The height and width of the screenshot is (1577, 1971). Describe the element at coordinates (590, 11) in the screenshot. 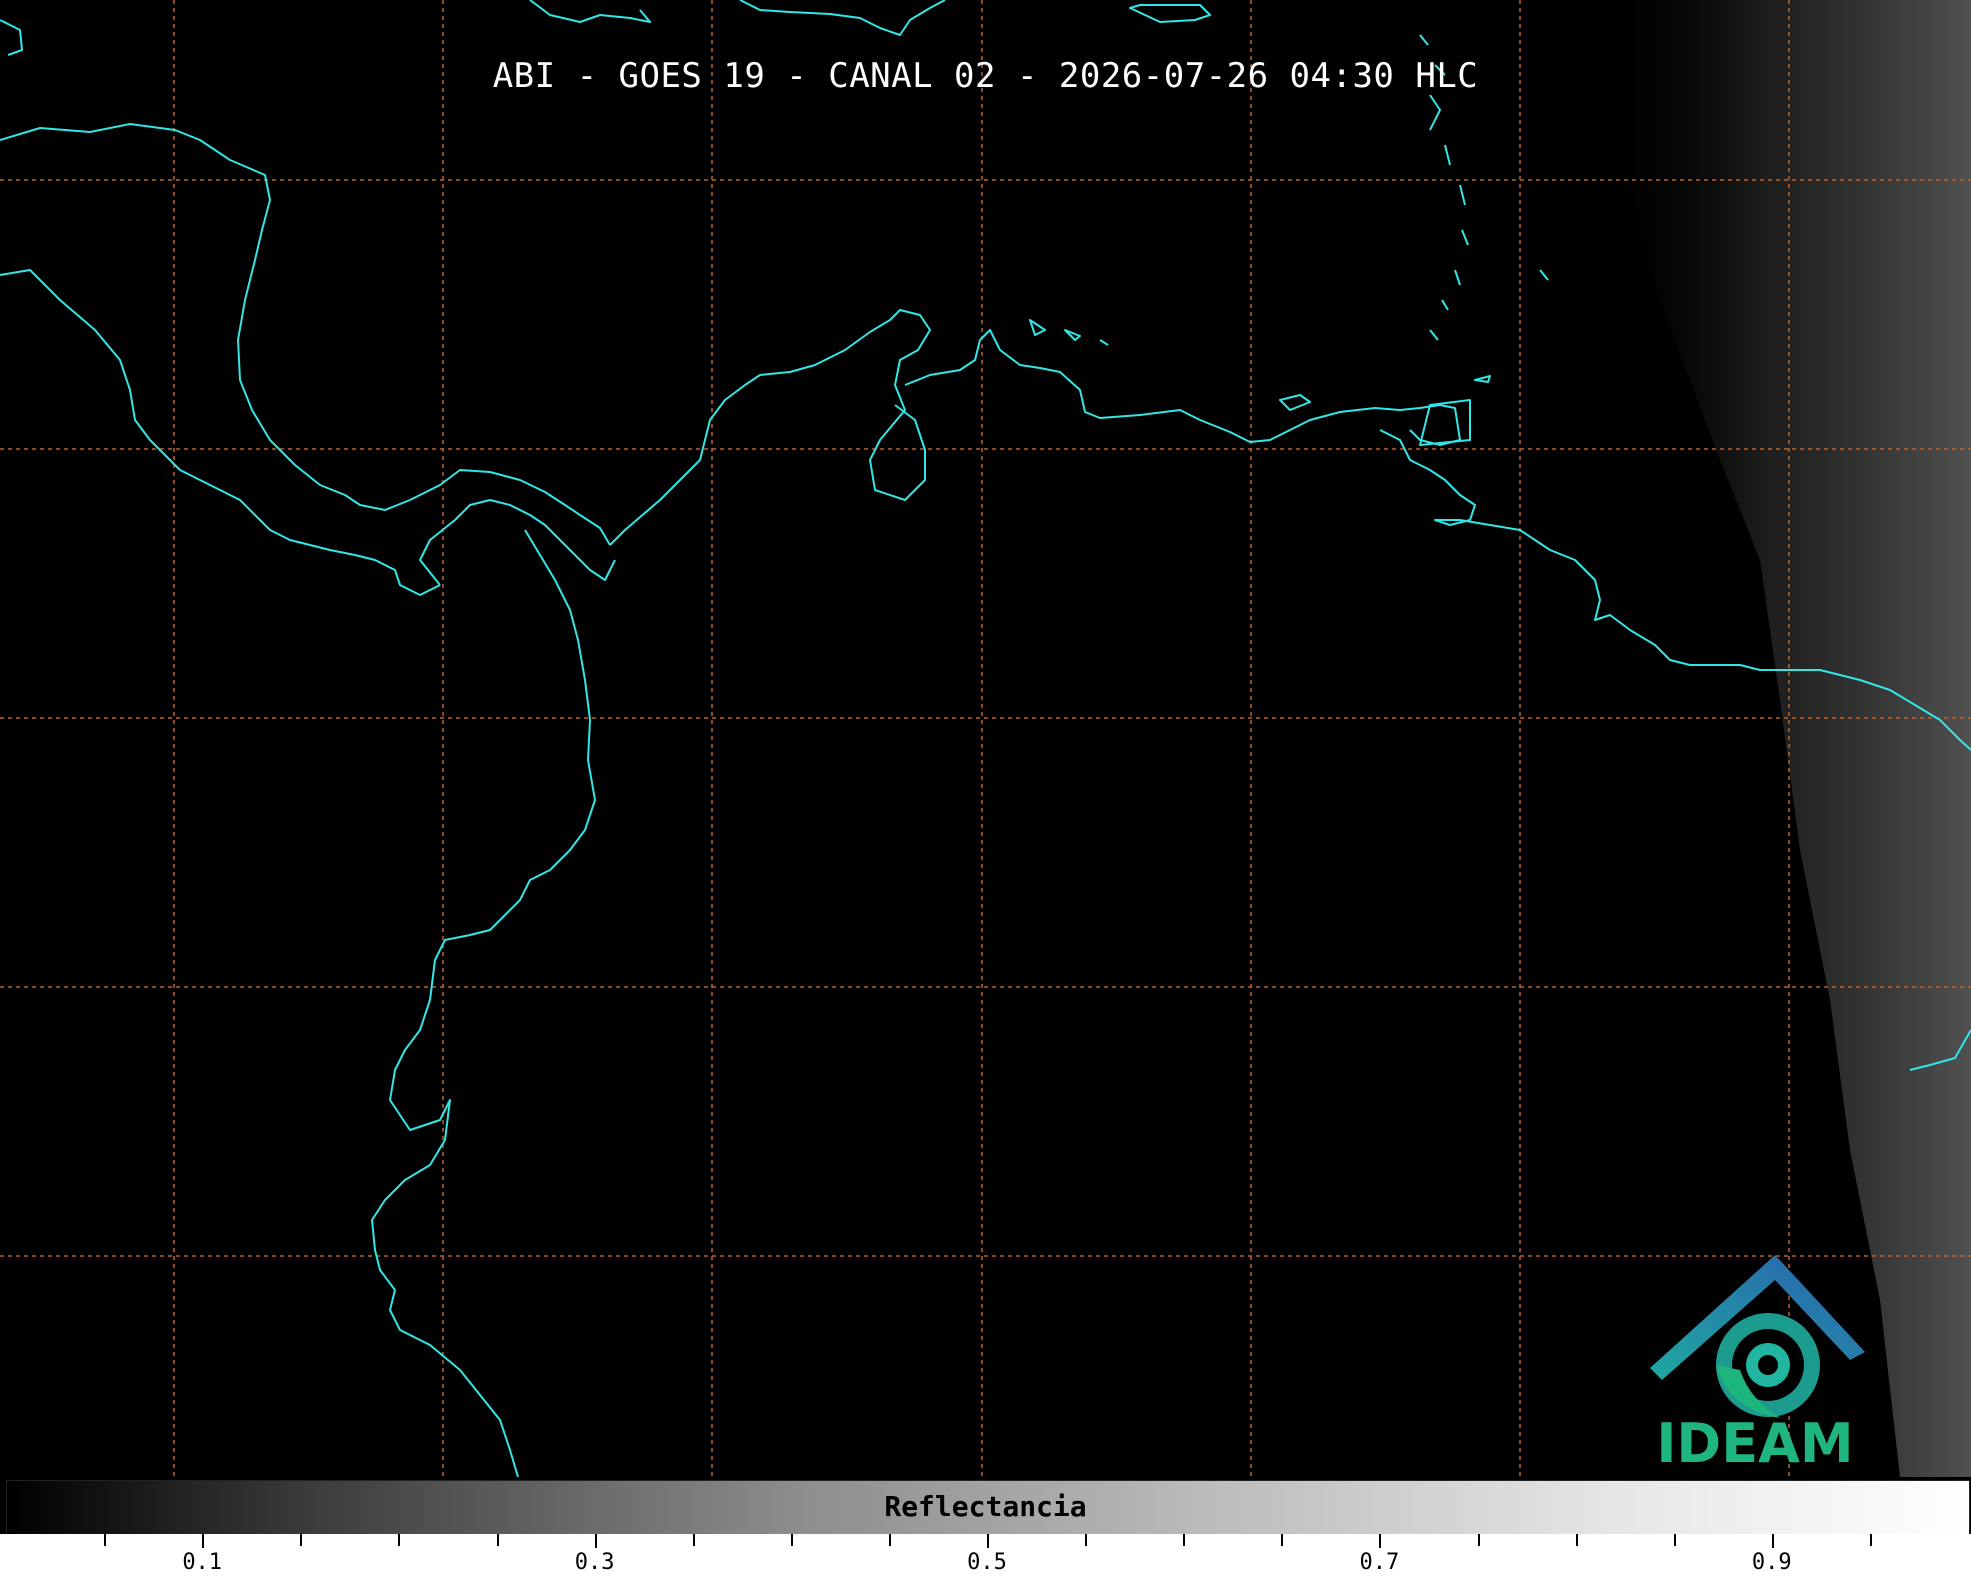

I see `coastline-cuba` at that location.